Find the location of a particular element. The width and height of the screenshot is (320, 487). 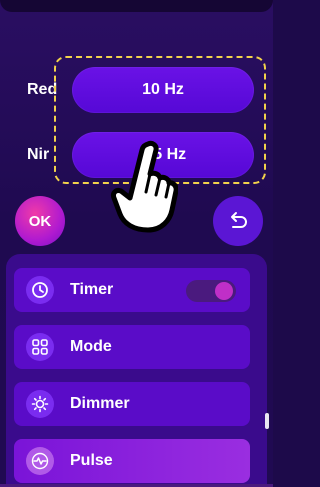

ok-button: OK is located at coordinates (40, 221).